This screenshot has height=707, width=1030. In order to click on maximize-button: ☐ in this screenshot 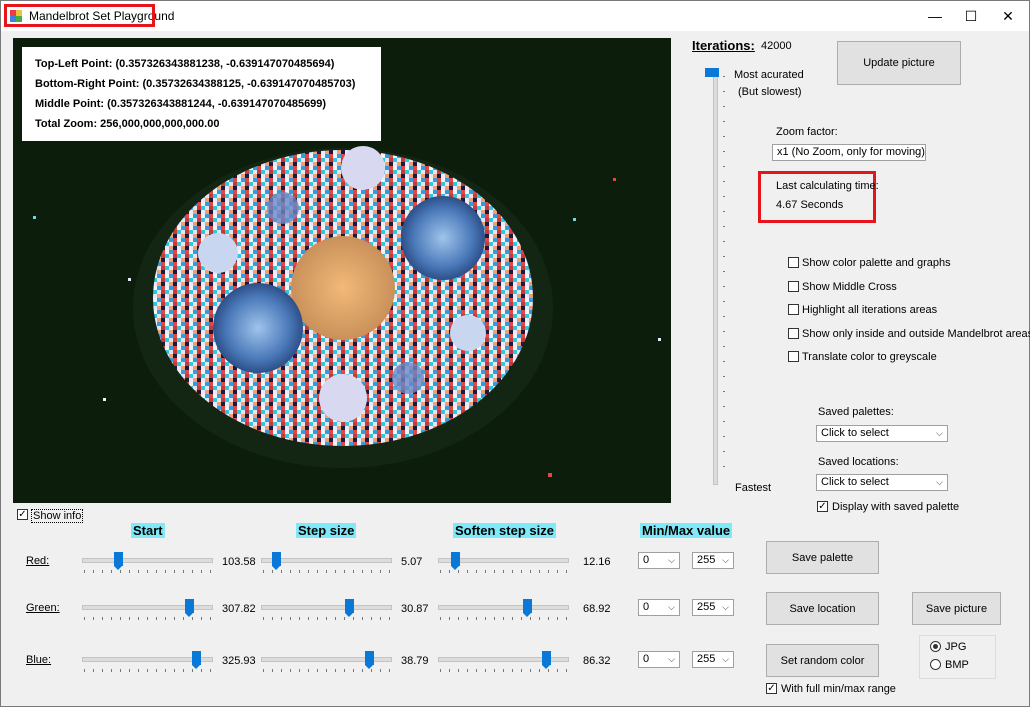, I will do `click(971, 16)`.